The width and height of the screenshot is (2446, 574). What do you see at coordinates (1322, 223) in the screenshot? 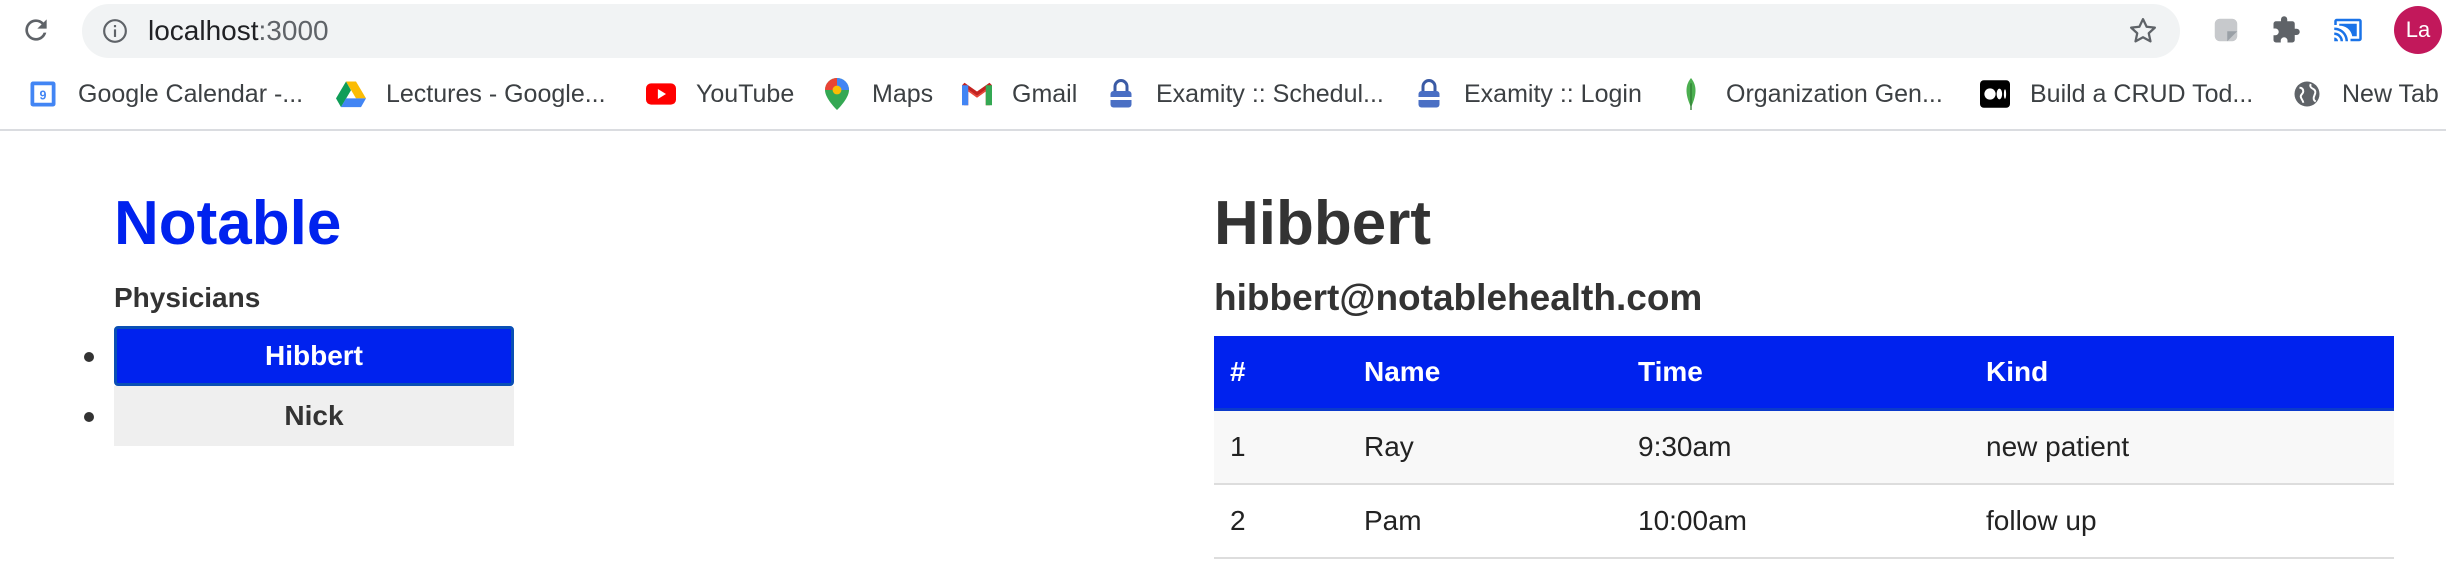
I see `physician-name: Hibbert` at bounding box center [1322, 223].